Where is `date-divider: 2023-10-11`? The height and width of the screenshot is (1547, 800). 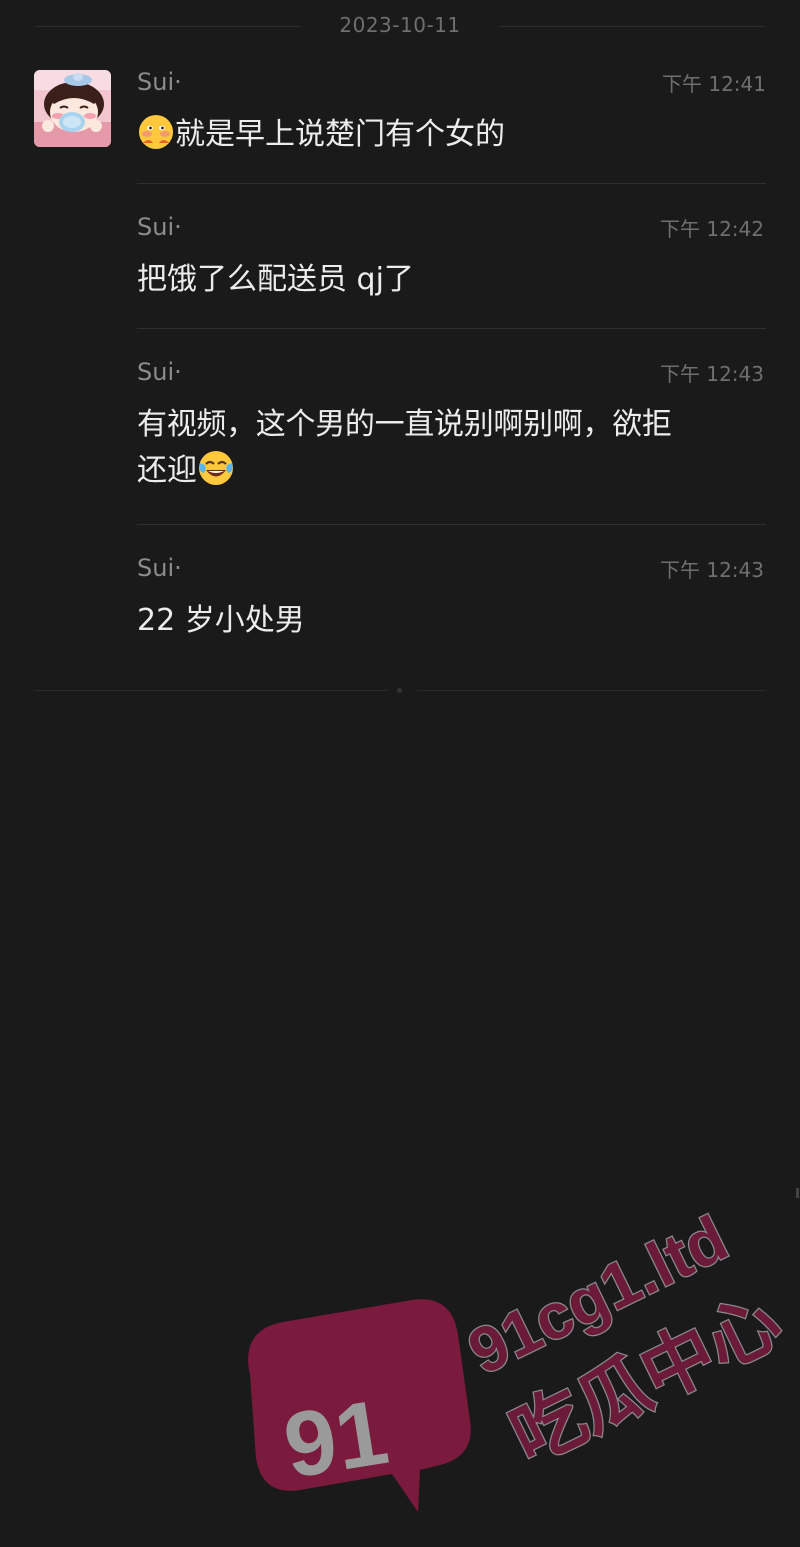
date-divider: 2023-10-11 is located at coordinates (400, 26).